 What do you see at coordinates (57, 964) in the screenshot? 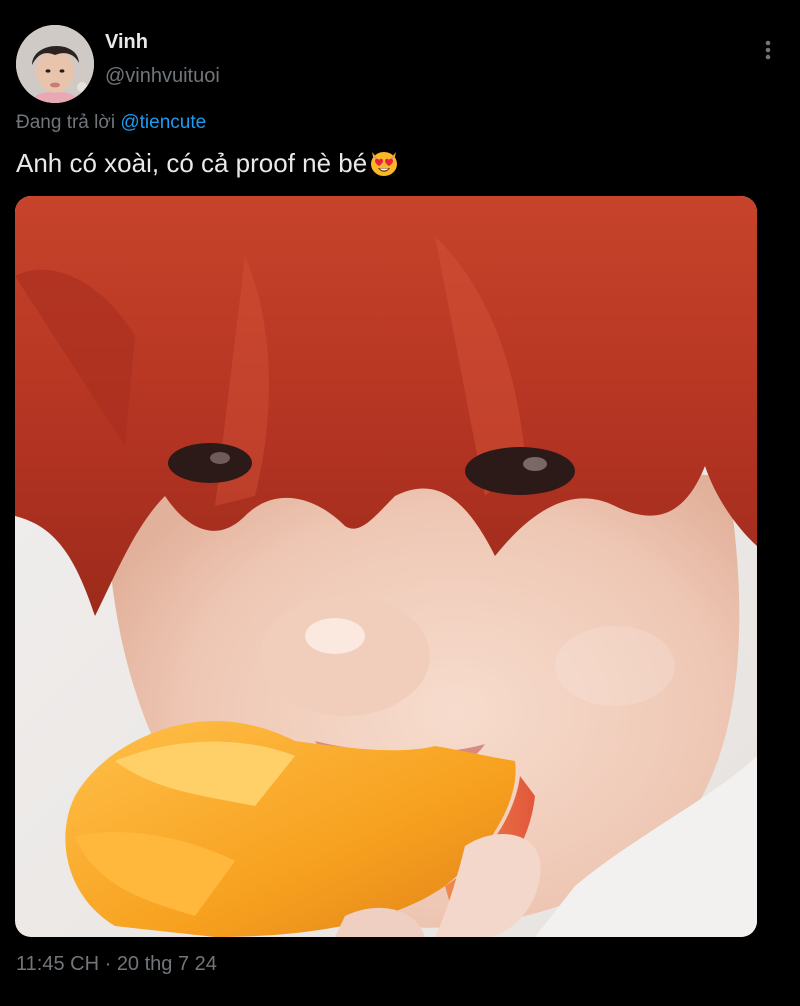
I see `tweet-time: 11:45 CH` at bounding box center [57, 964].